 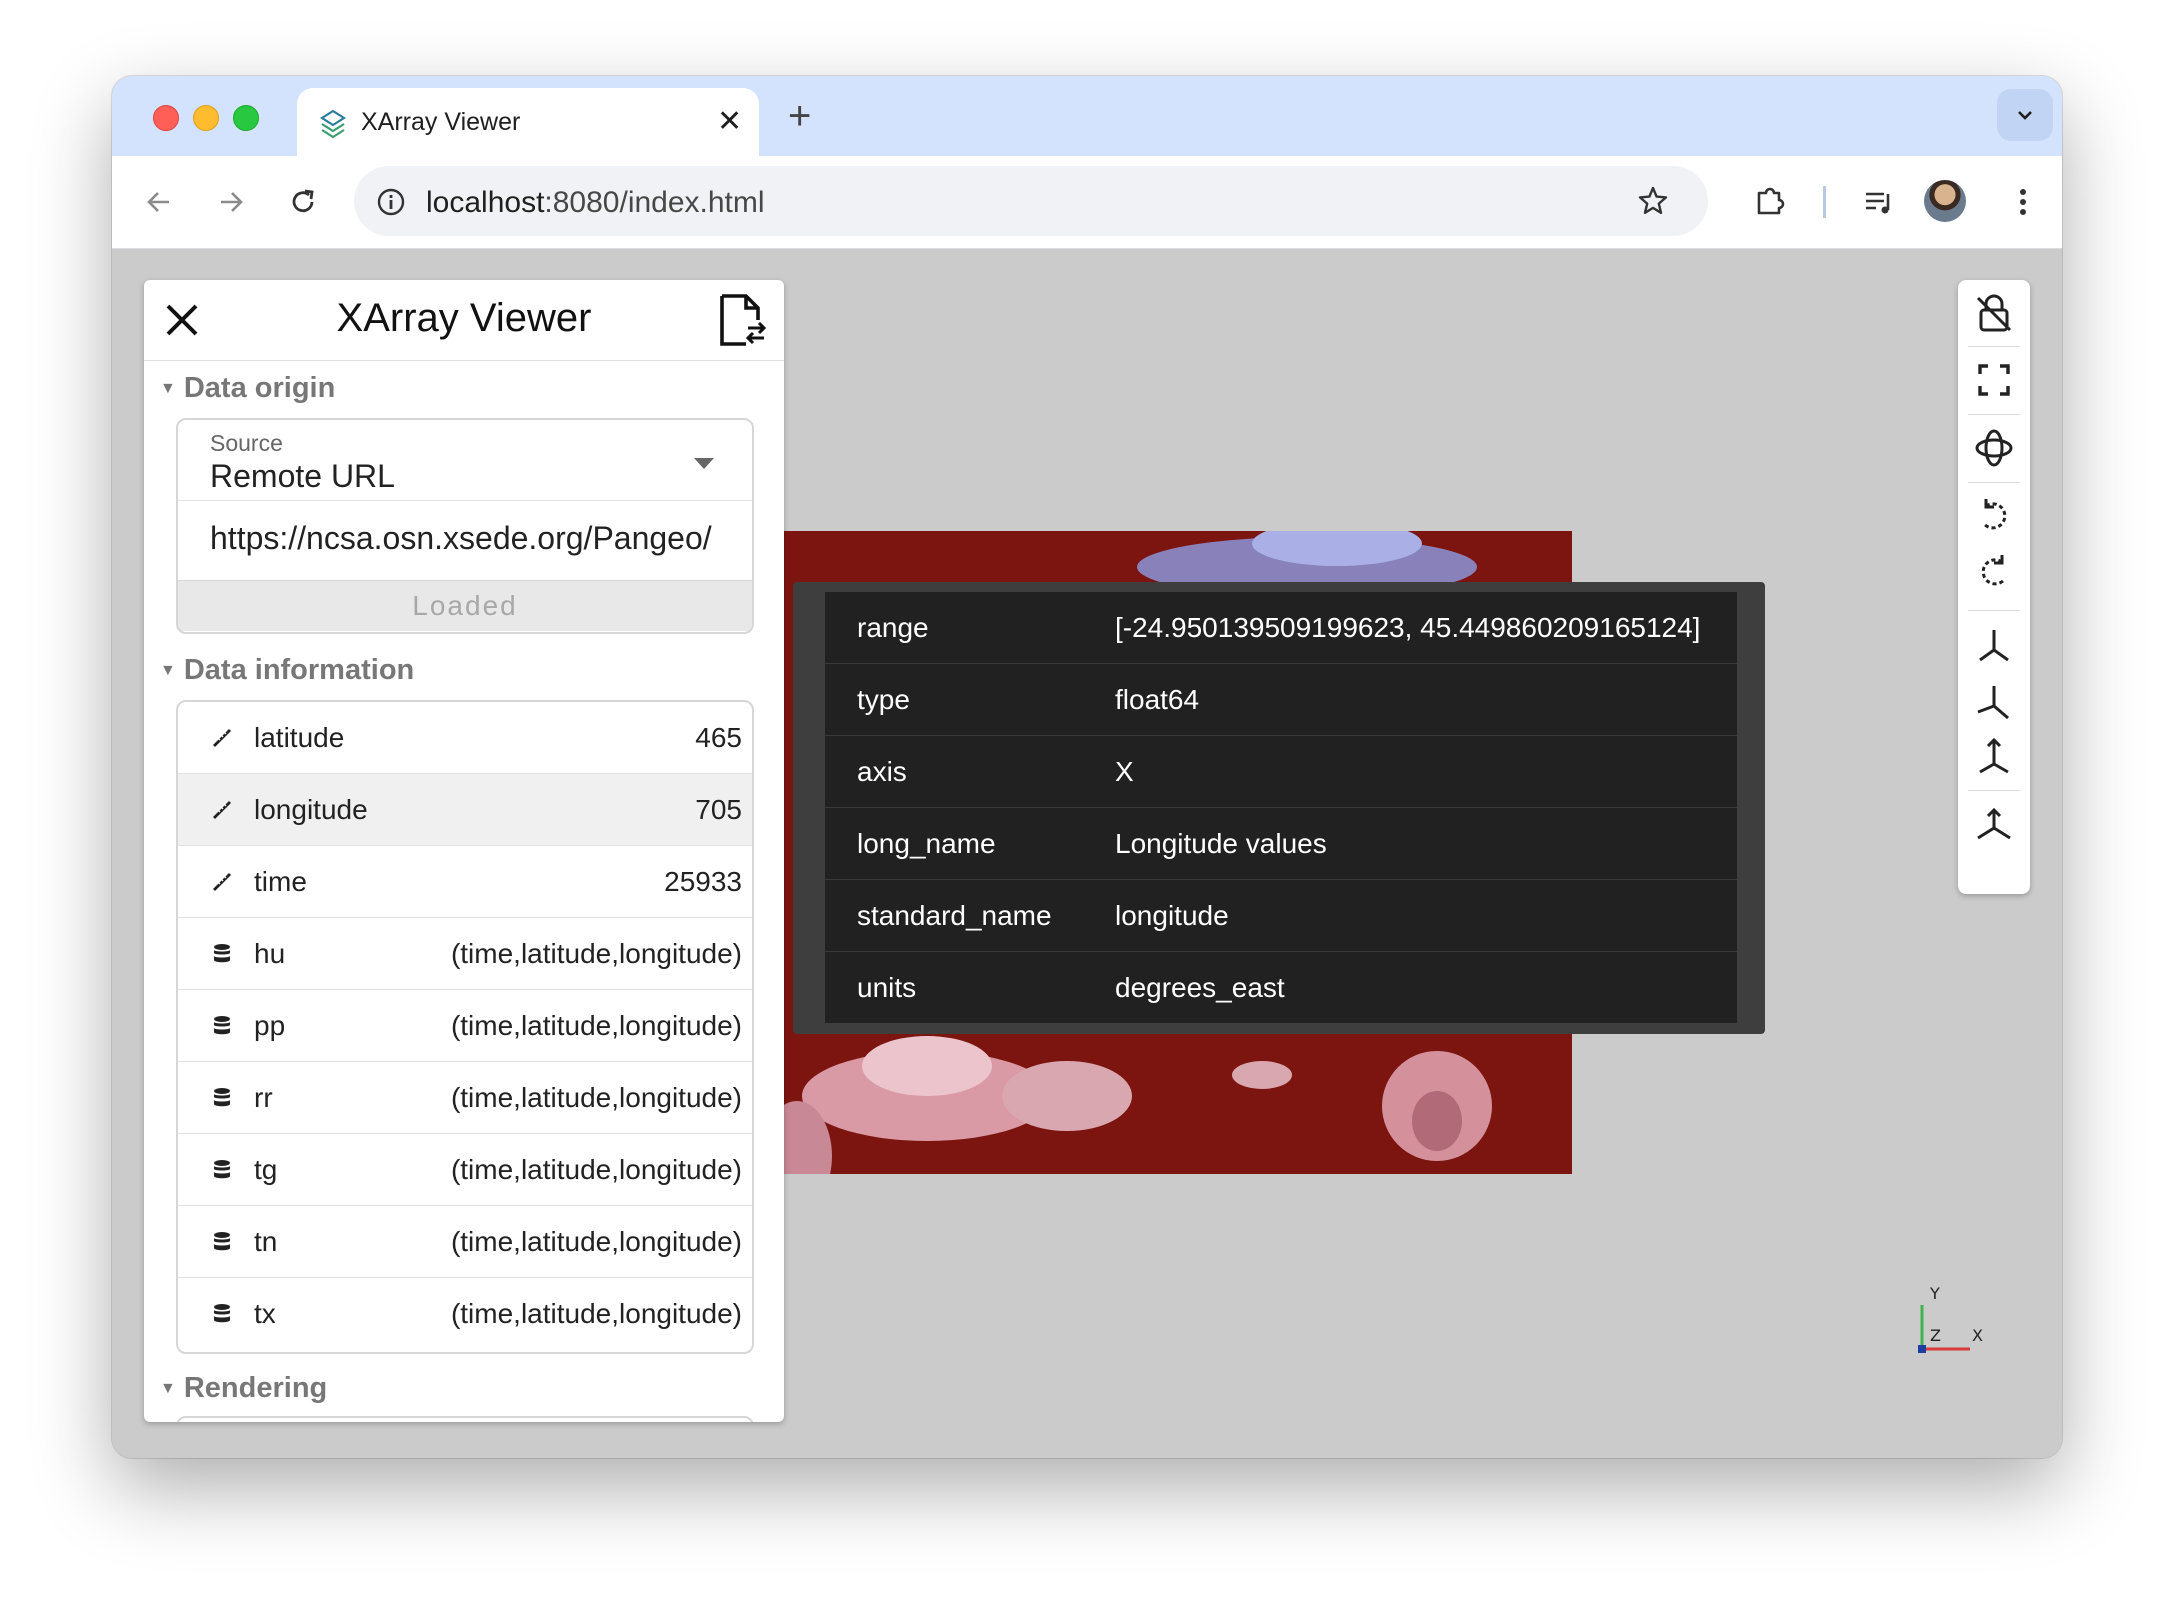 I want to click on data-row-name: rr, so click(x=263, y=1097).